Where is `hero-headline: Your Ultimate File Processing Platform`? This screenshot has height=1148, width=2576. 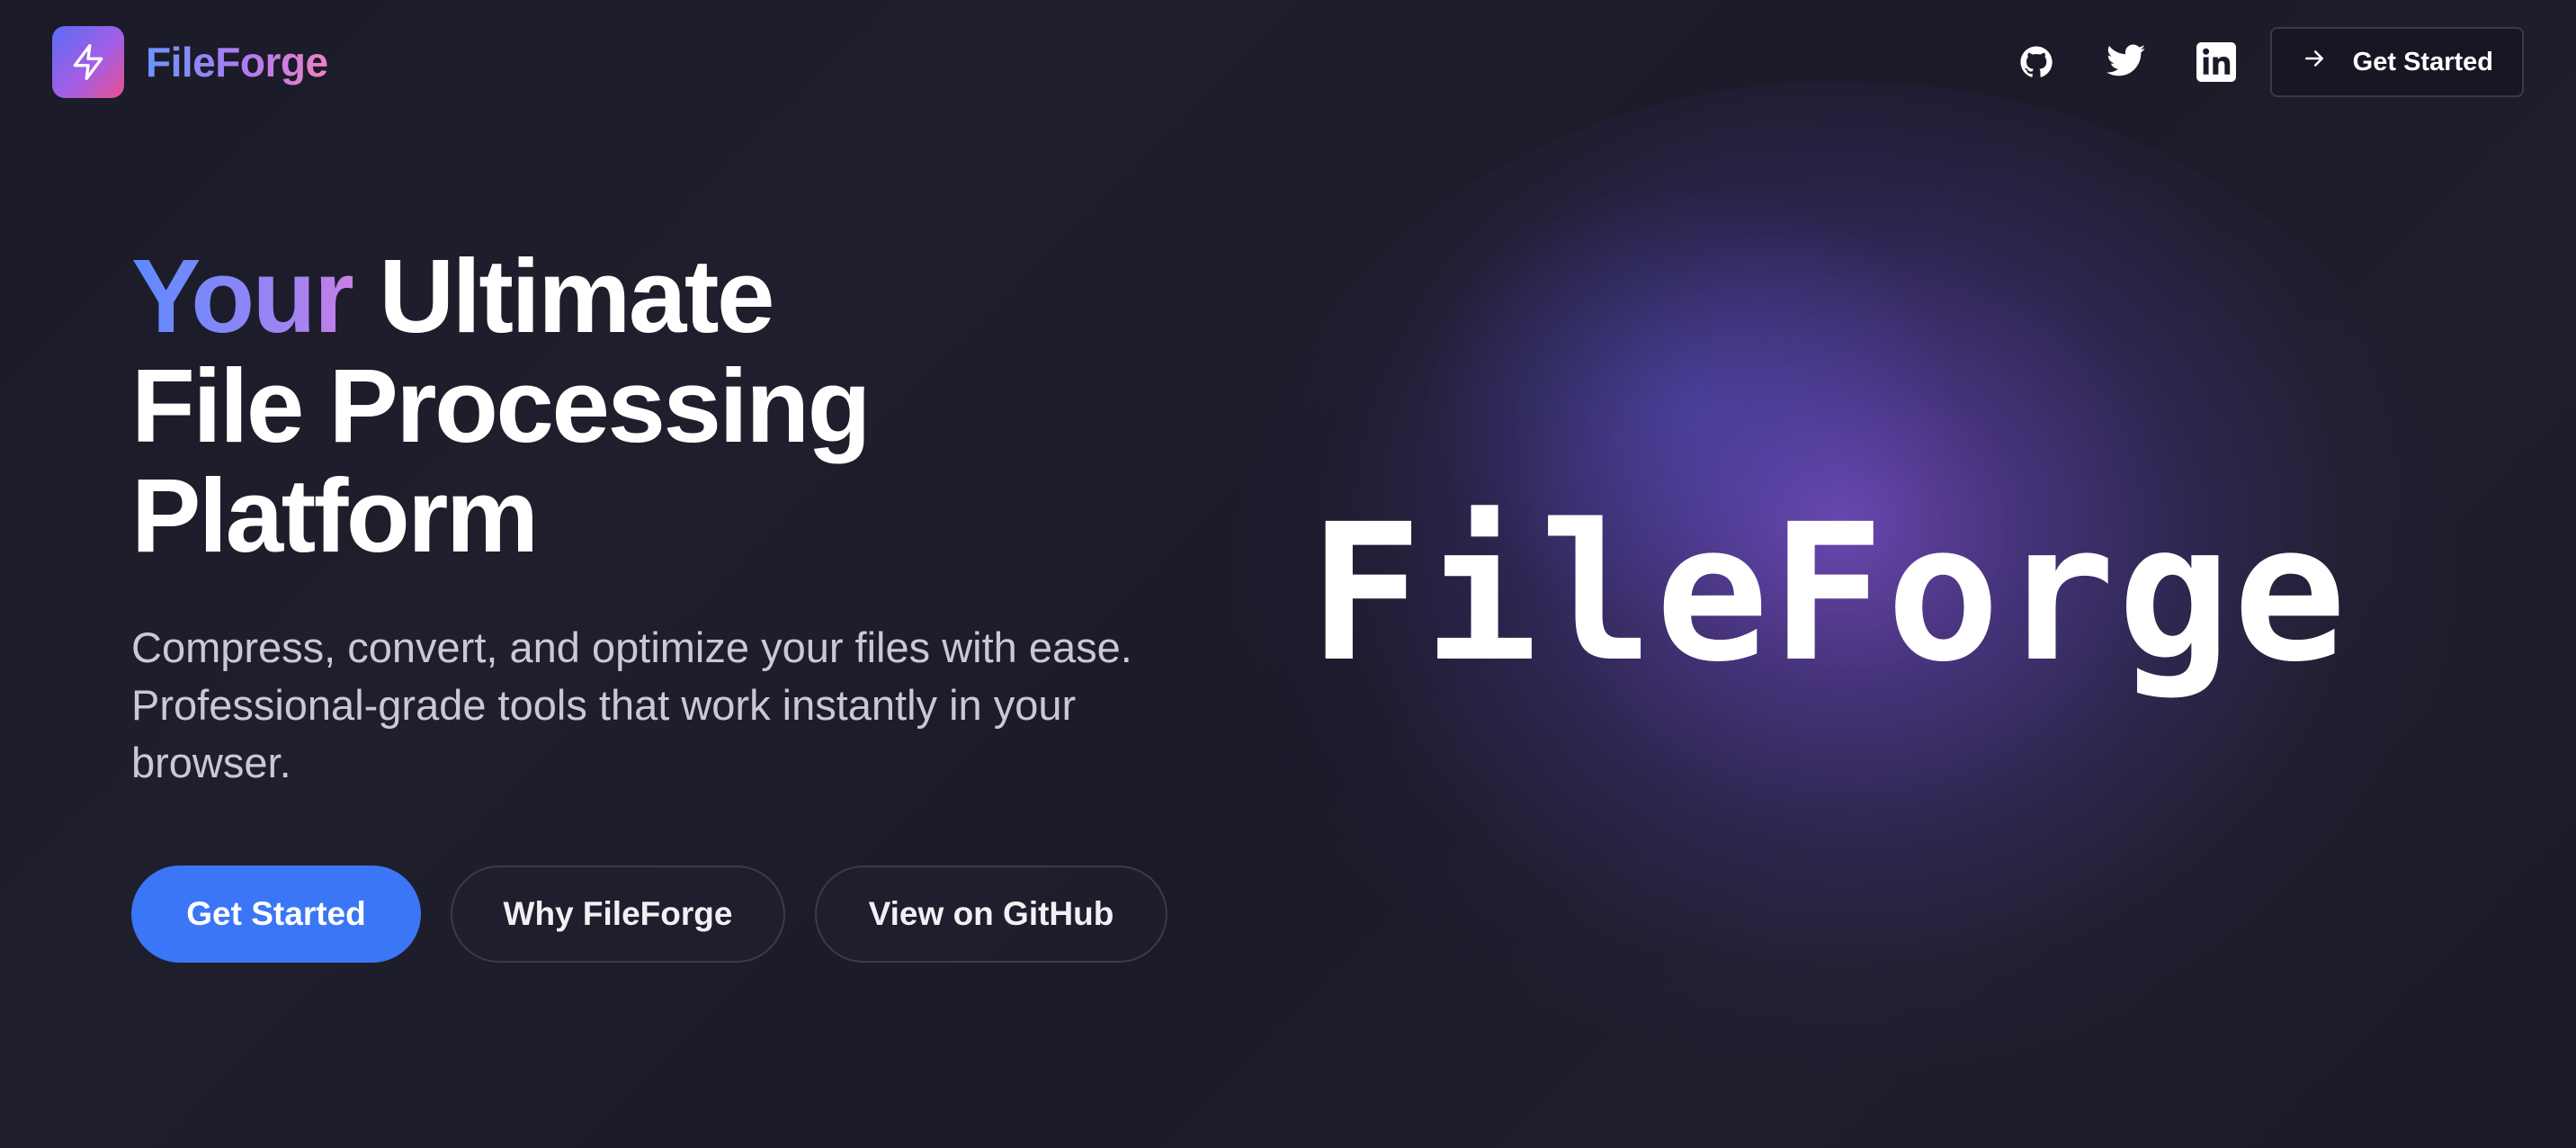 hero-headline: Your Ultimate File Processing Platform is located at coordinates (662, 405).